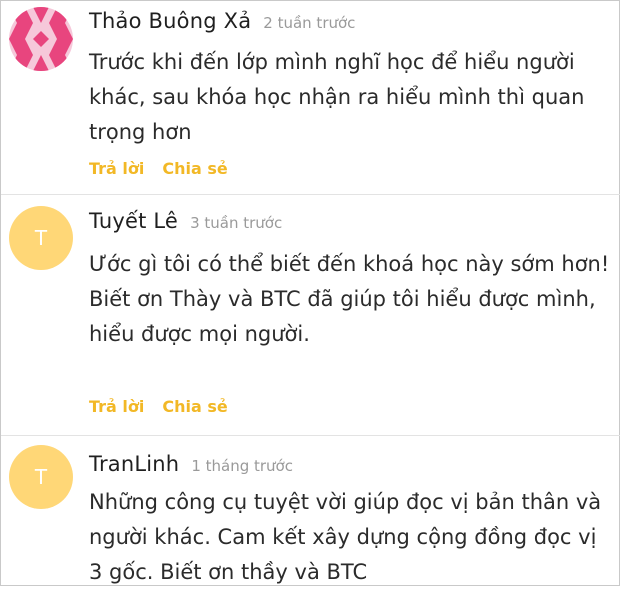  I want to click on author-name: Thảo Buông Xả, so click(170, 21).